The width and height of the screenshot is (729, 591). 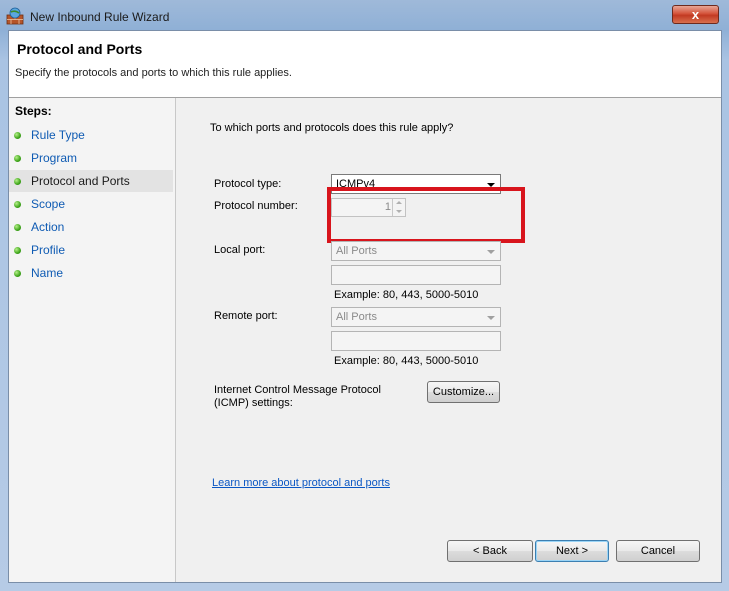 I want to click on page-title: Protocol and Ports, so click(x=80, y=49).